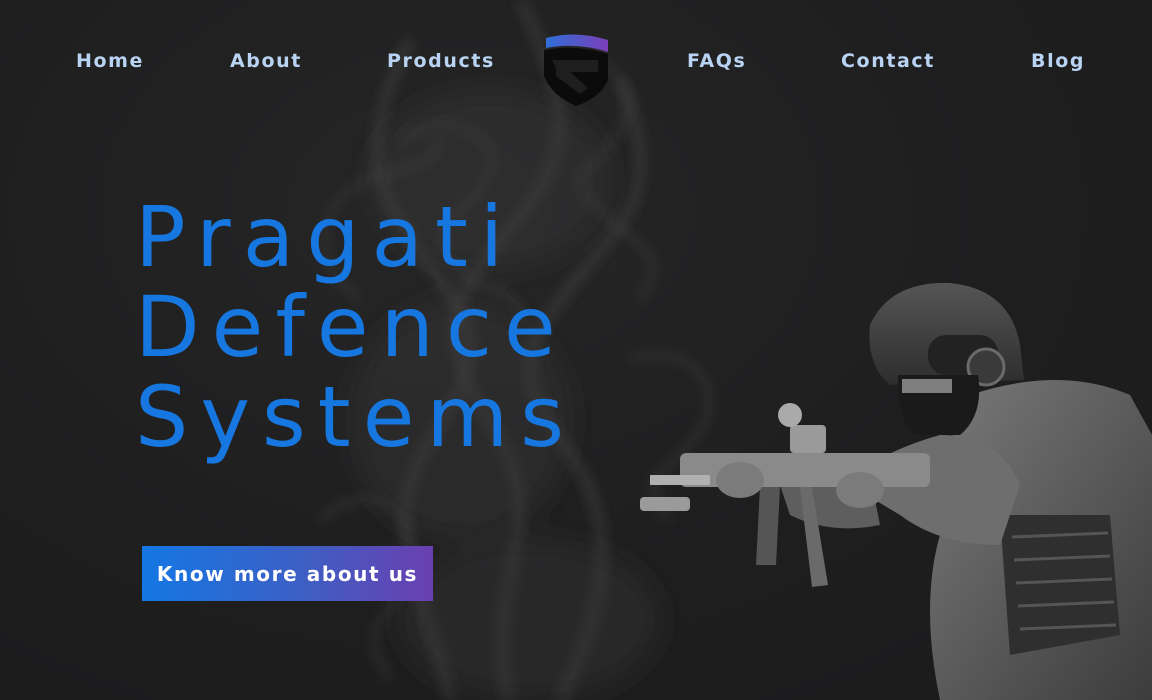  What do you see at coordinates (355, 417) in the screenshot?
I see `hero-title-line-3: Systems` at bounding box center [355, 417].